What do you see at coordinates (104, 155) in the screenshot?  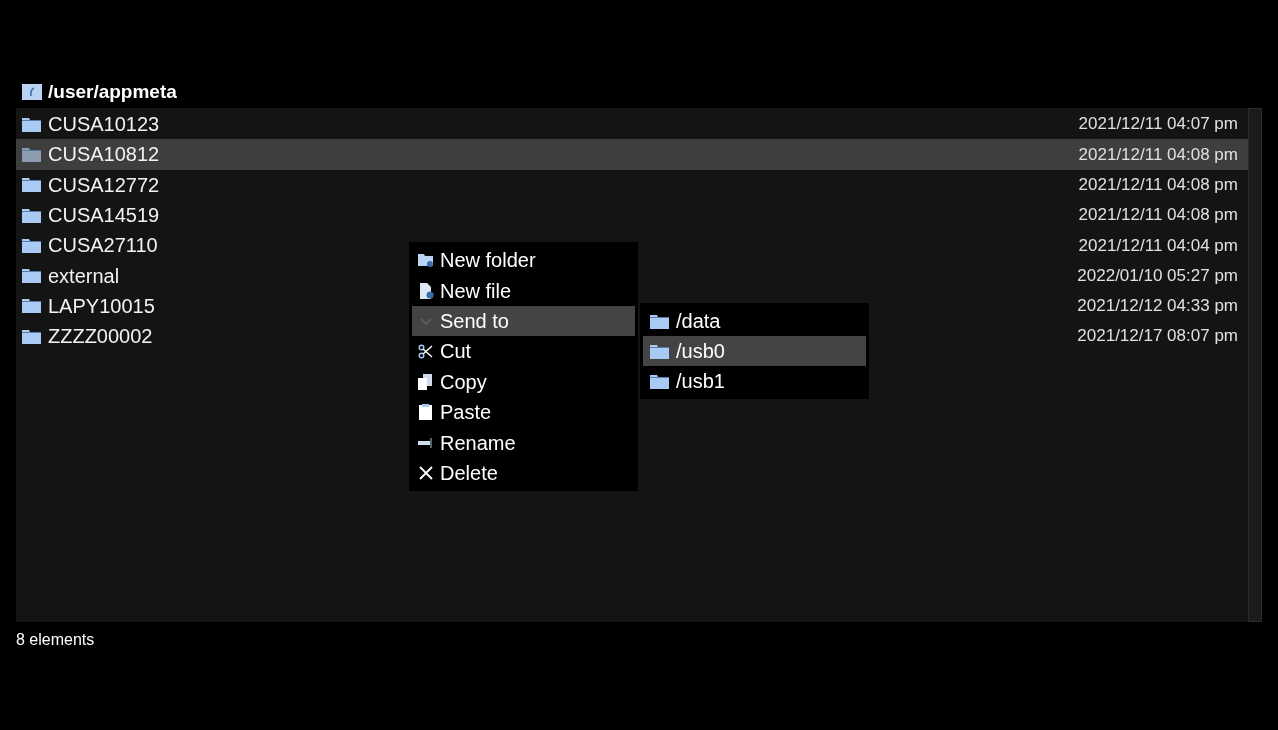 I see `file-name: CUSA10812` at bounding box center [104, 155].